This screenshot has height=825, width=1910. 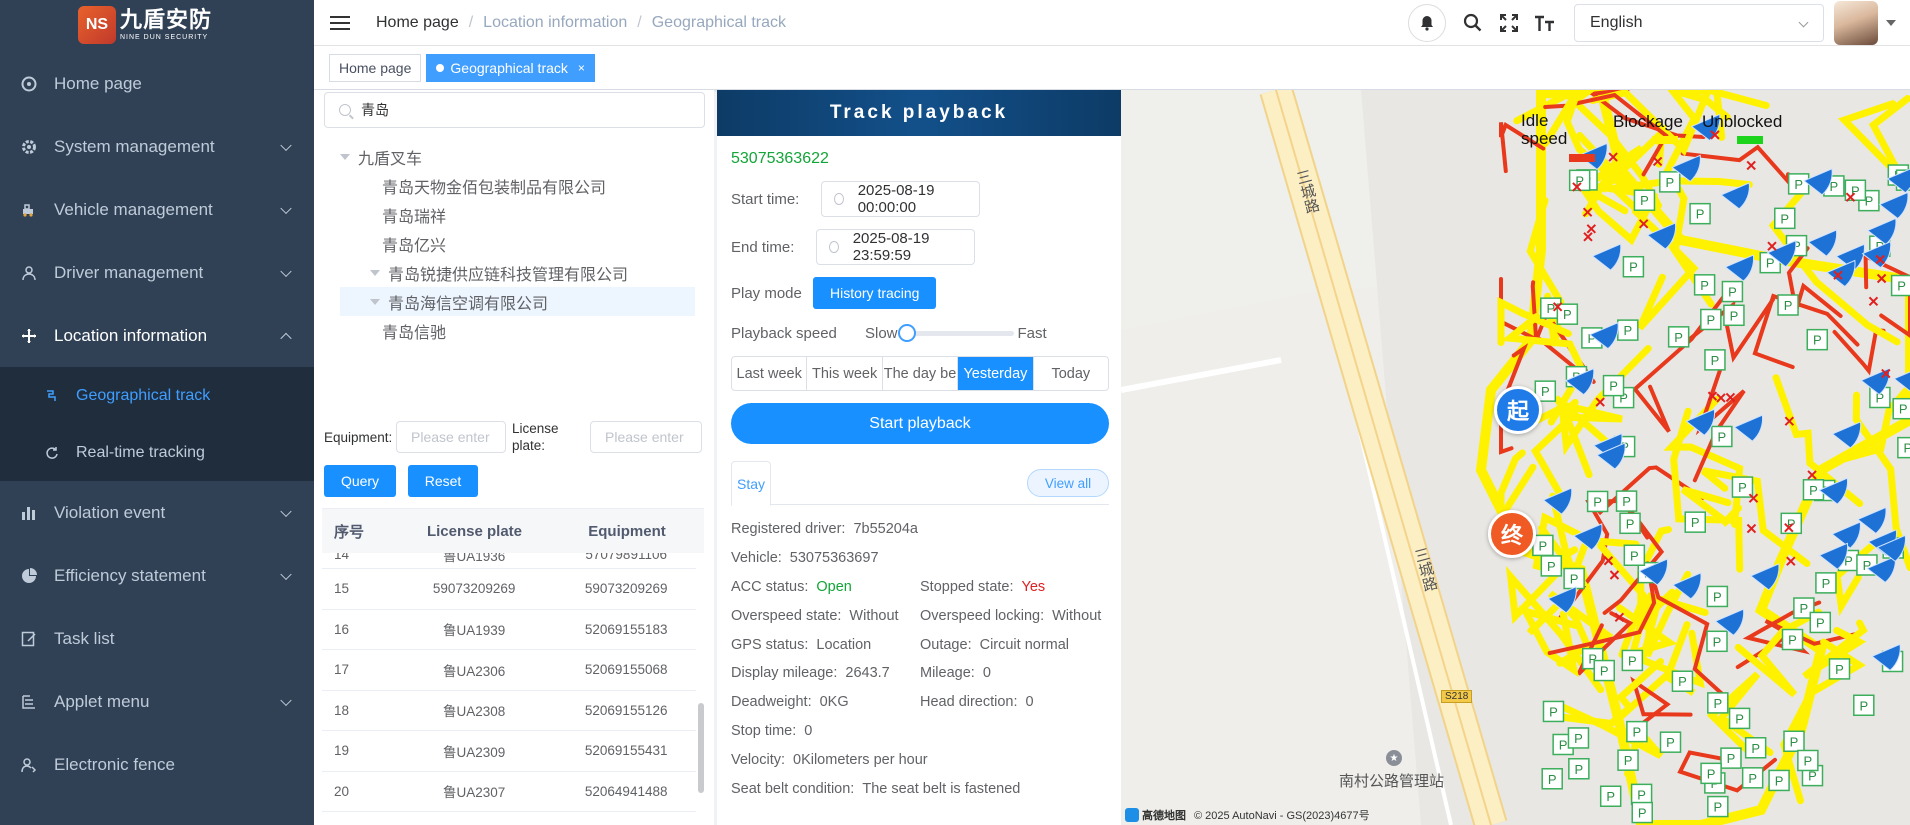 What do you see at coordinates (510, 67) in the screenshot?
I see `tag-geographical-track: Geographical track ×` at bounding box center [510, 67].